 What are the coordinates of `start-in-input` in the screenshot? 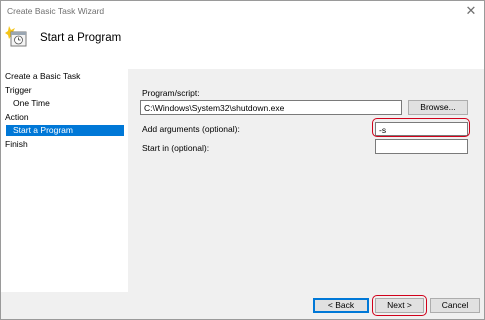 It's located at (421, 146).